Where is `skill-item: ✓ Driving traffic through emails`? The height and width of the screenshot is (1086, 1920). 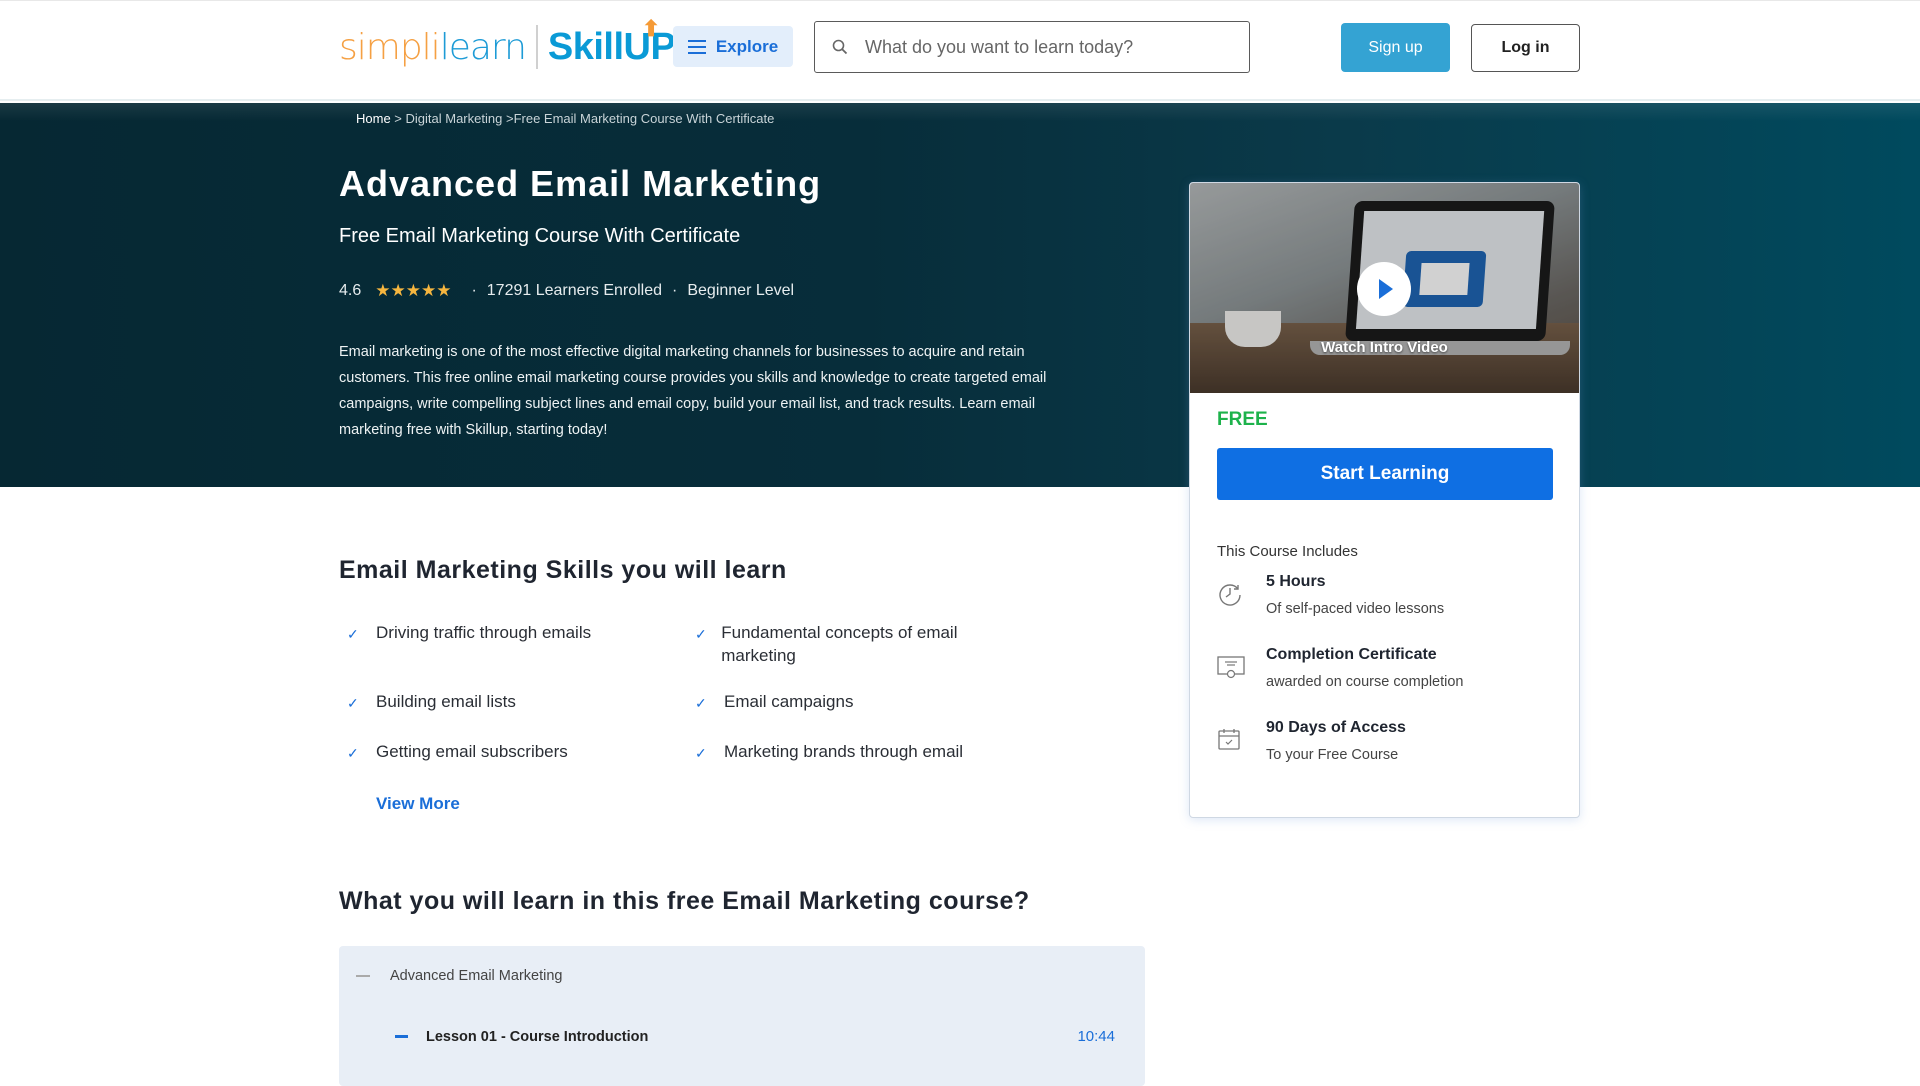 skill-item: ✓ Driving traffic through emails is located at coordinates (509, 633).